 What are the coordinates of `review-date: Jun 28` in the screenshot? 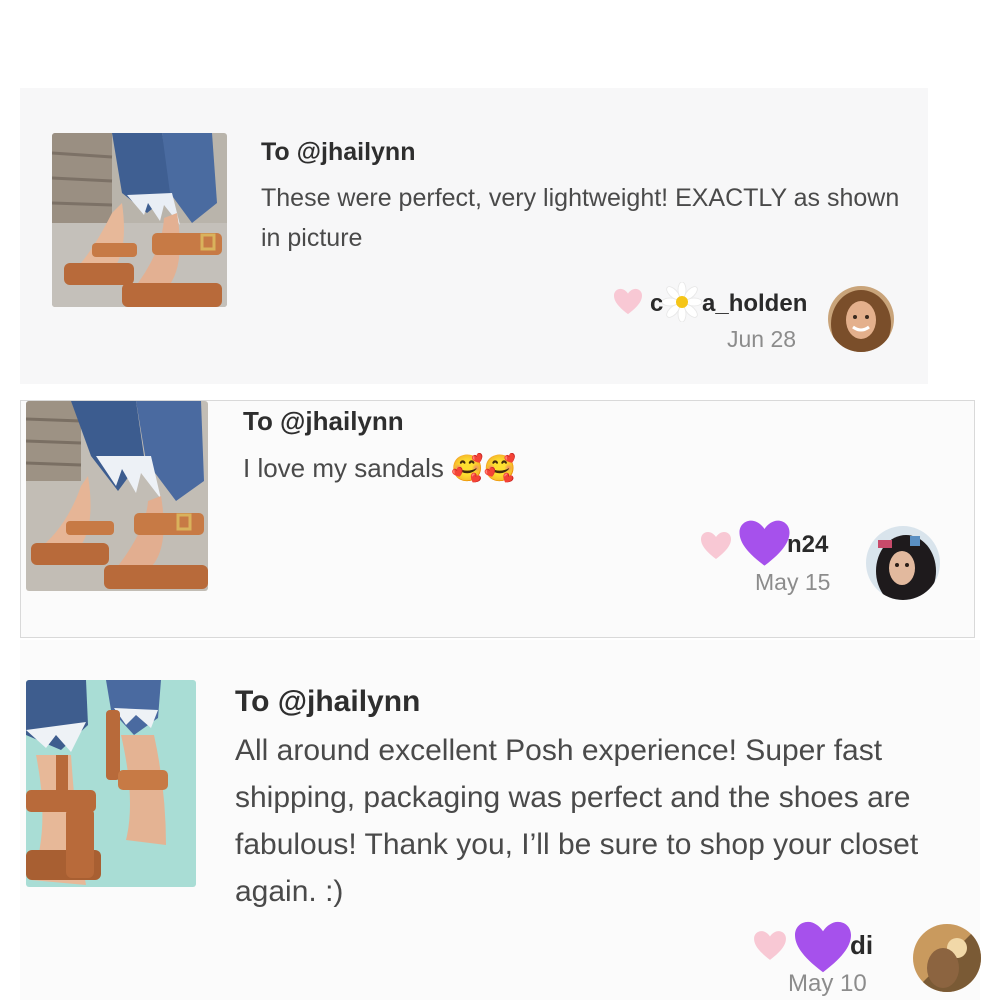 It's located at (762, 339).